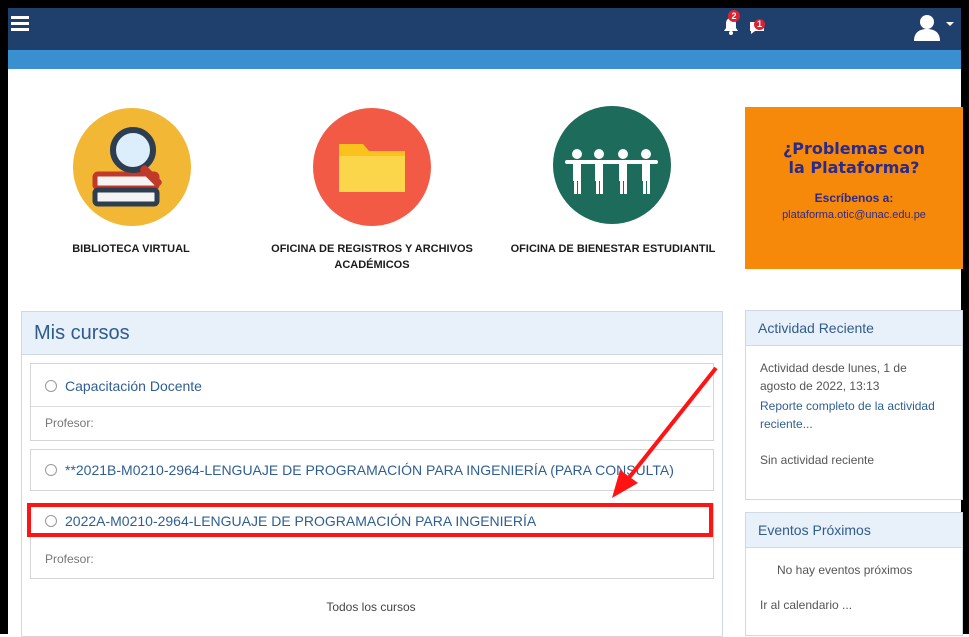 The image size is (969, 637). I want to click on caret-down-icon, so click(950, 24).